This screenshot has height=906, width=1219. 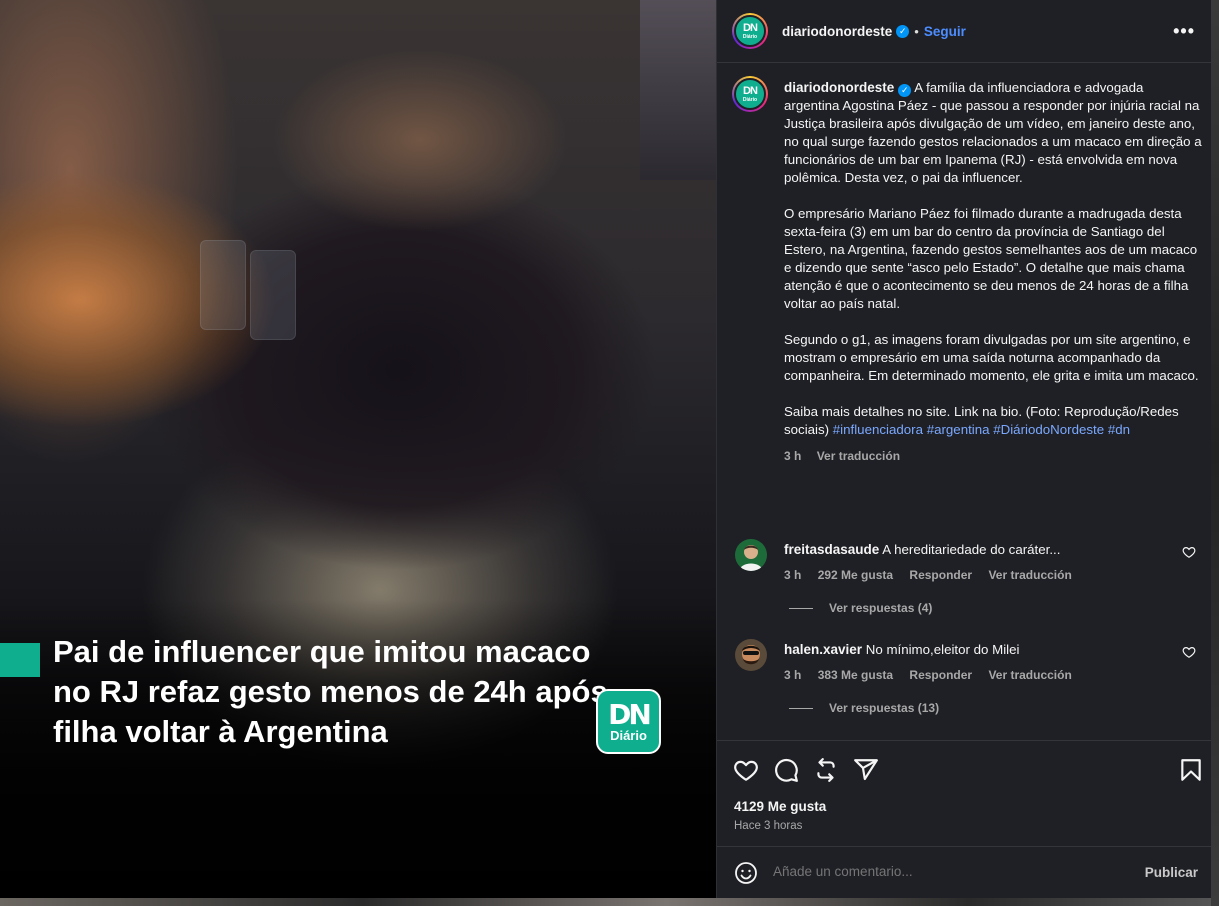 I want to click on post-timestamp: Hace 3 horas, so click(x=768, y=826).